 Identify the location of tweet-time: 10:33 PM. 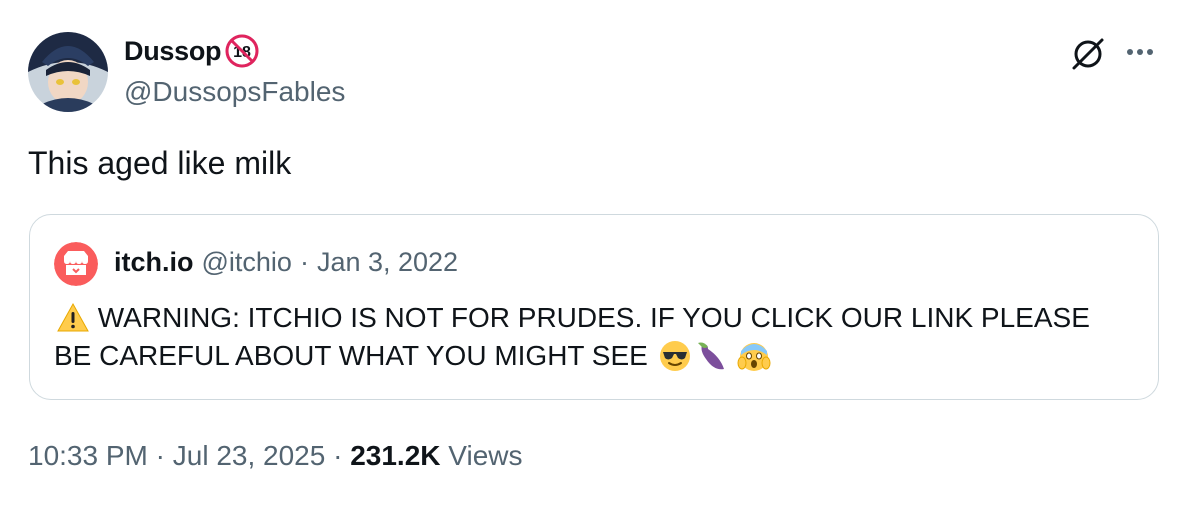
(88, 455).